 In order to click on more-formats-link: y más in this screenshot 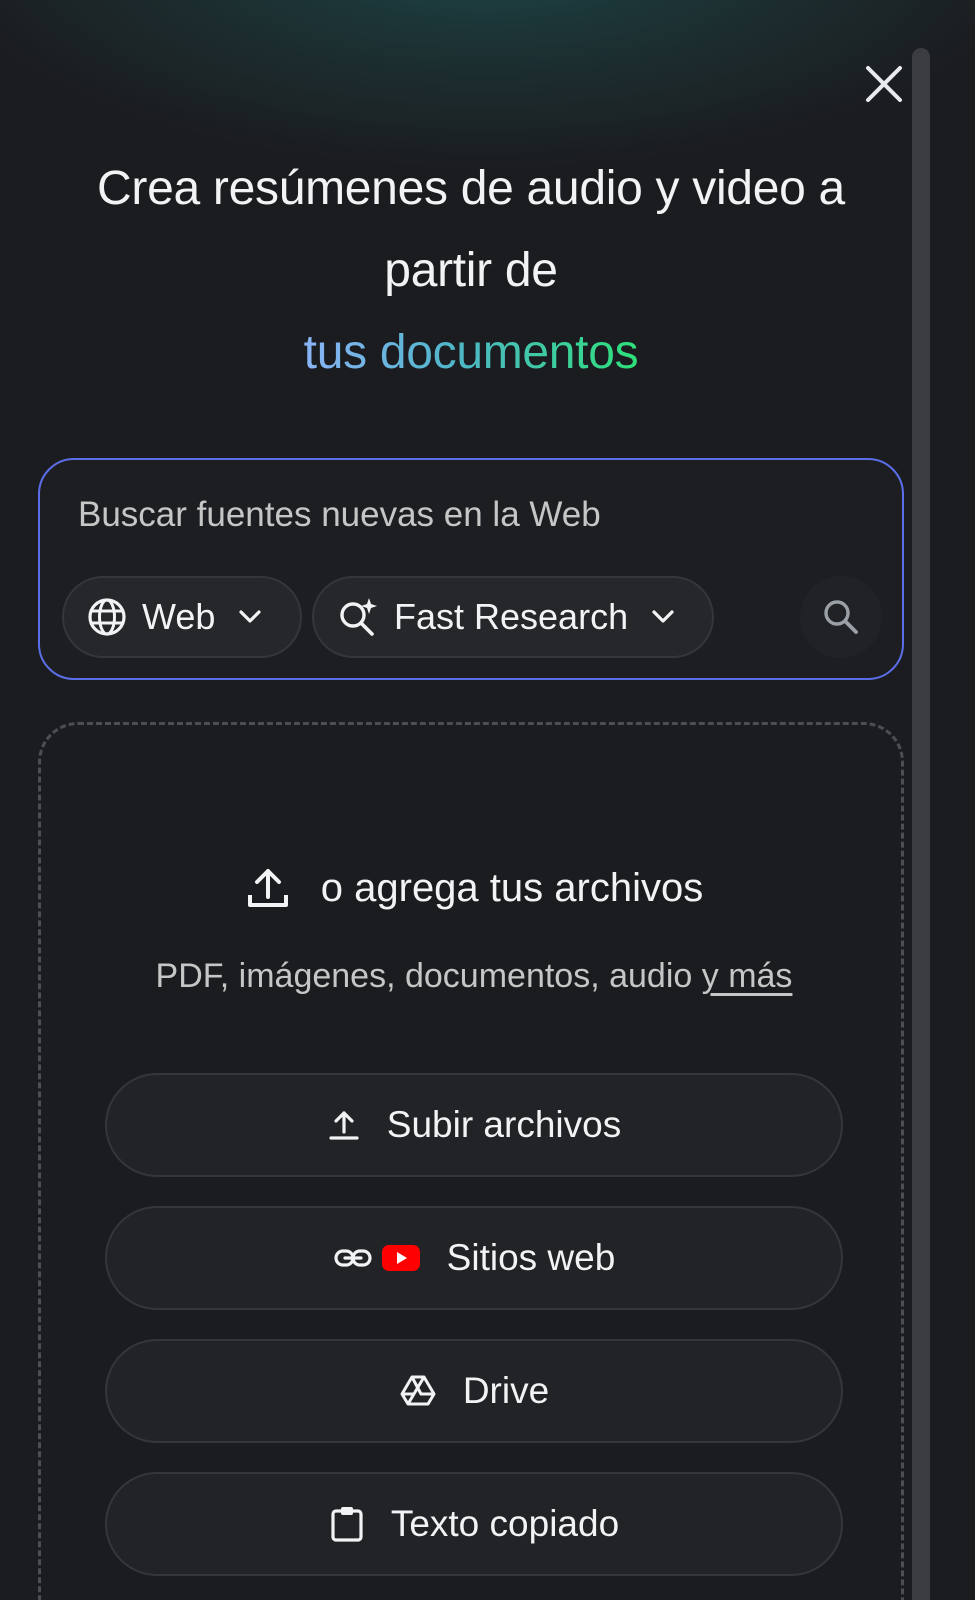, I will do `click(747, 976)`.